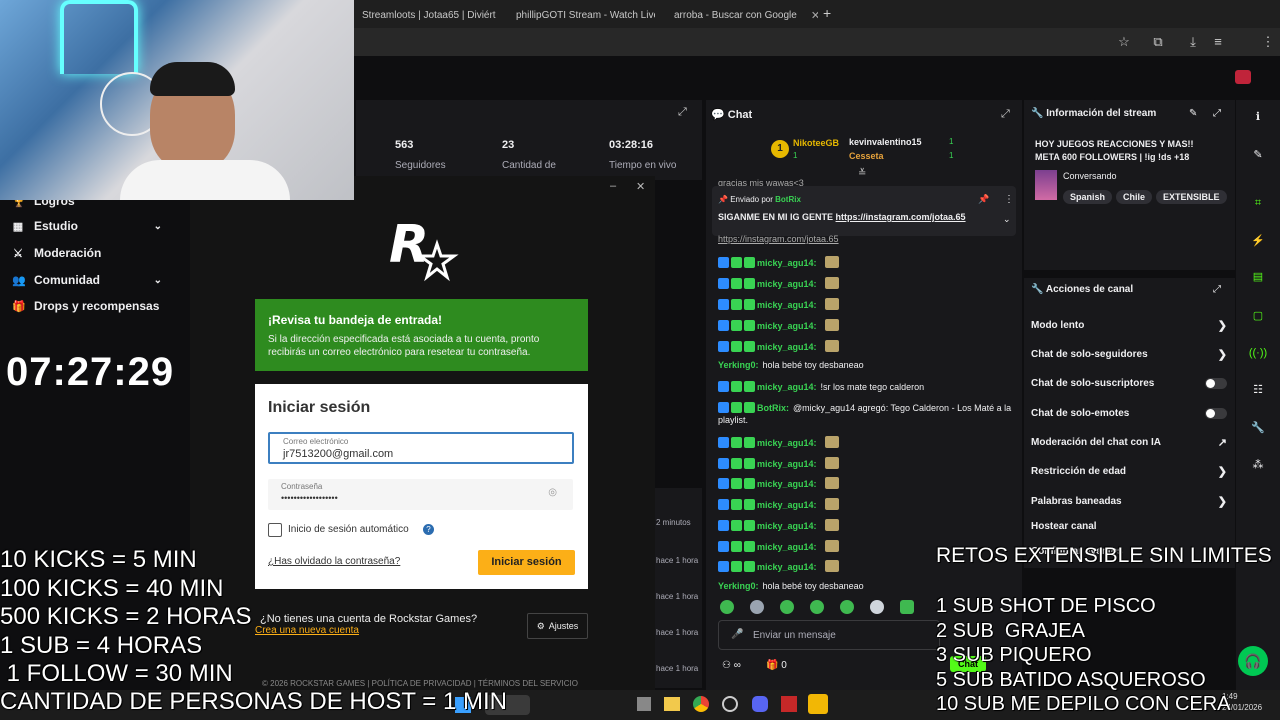 The width and height of the screenshot is (1280, 720). Describe the element at coordinates (1129, 383) in the screenshot. I see `action-subscribers-only: Chat de solo-suscriptores` at that location.